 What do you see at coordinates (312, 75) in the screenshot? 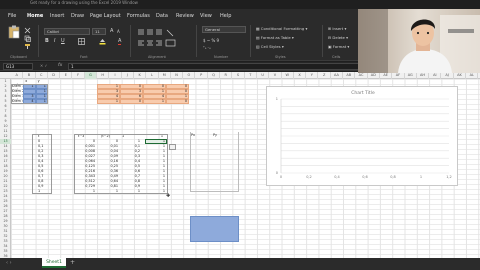
I see `column-header: Y` at bounding box center [312, 75].